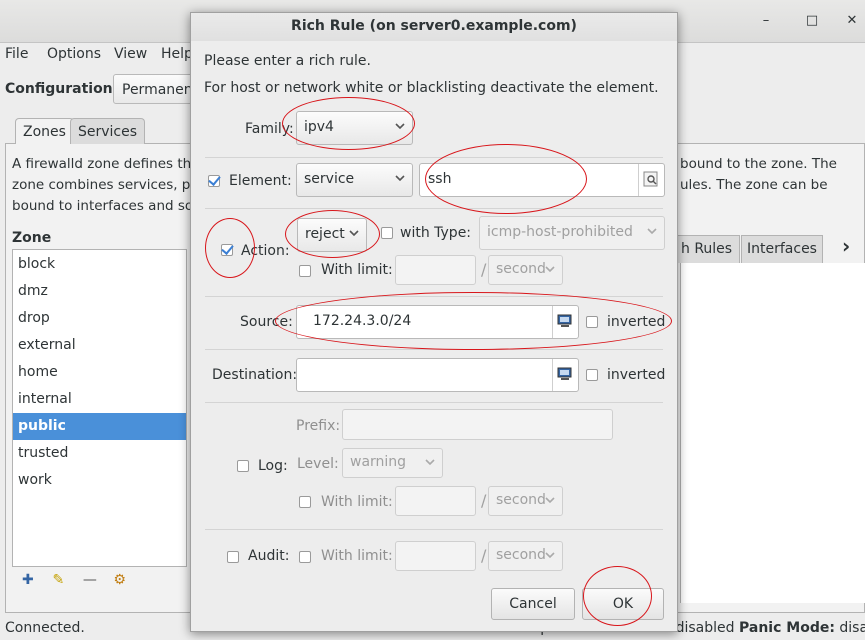 The image size is (865, 640). Describe the element at coordinates (99, 264) in the screenshot. I see `zone-item-block: block` at that location.